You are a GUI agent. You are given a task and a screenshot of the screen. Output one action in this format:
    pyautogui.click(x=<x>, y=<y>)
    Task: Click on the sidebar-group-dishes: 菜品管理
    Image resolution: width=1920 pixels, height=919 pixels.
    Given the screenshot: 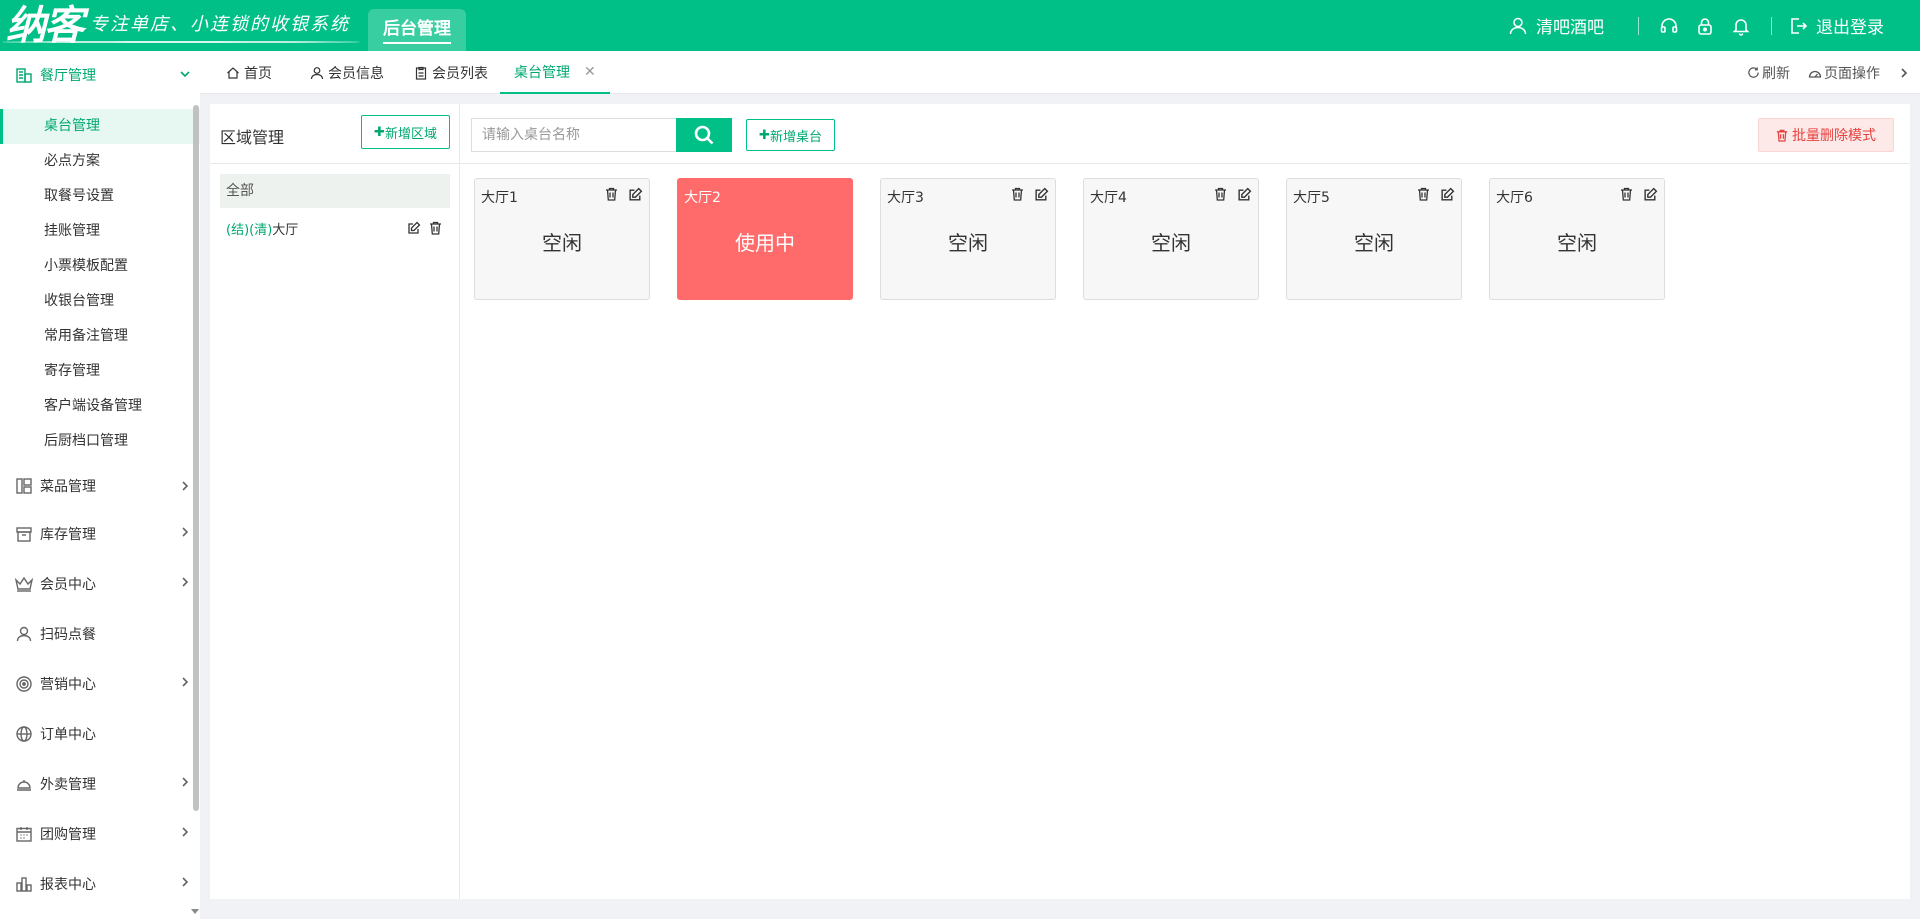 What is the action you would take?
    pyautogui.click(x=100, y=486)
    